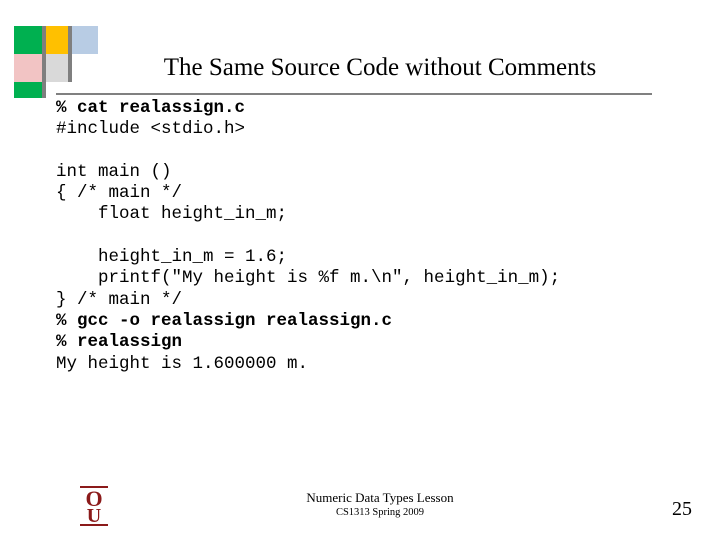 Image resolution: width=720 pixels, height=540 pixels. Describe the element at coordinates (114, 171) in the screenshot. I see `code-line: int main ()` at that location.